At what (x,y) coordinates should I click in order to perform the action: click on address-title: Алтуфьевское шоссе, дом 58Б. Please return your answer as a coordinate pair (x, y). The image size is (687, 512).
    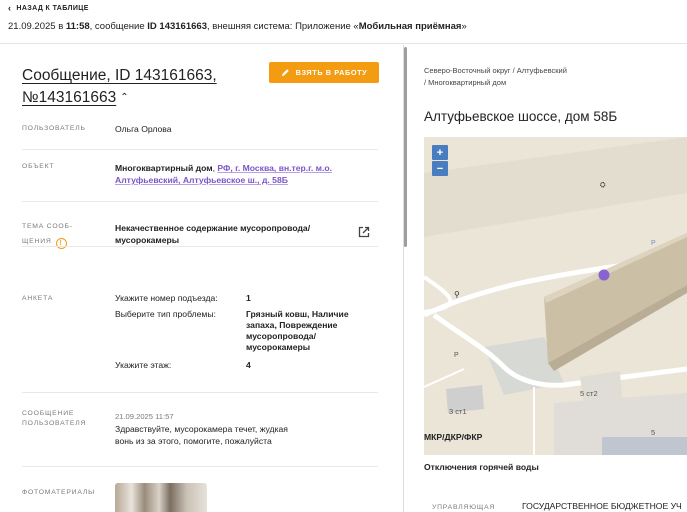
    Looking at the image, I should click on (521, 116).